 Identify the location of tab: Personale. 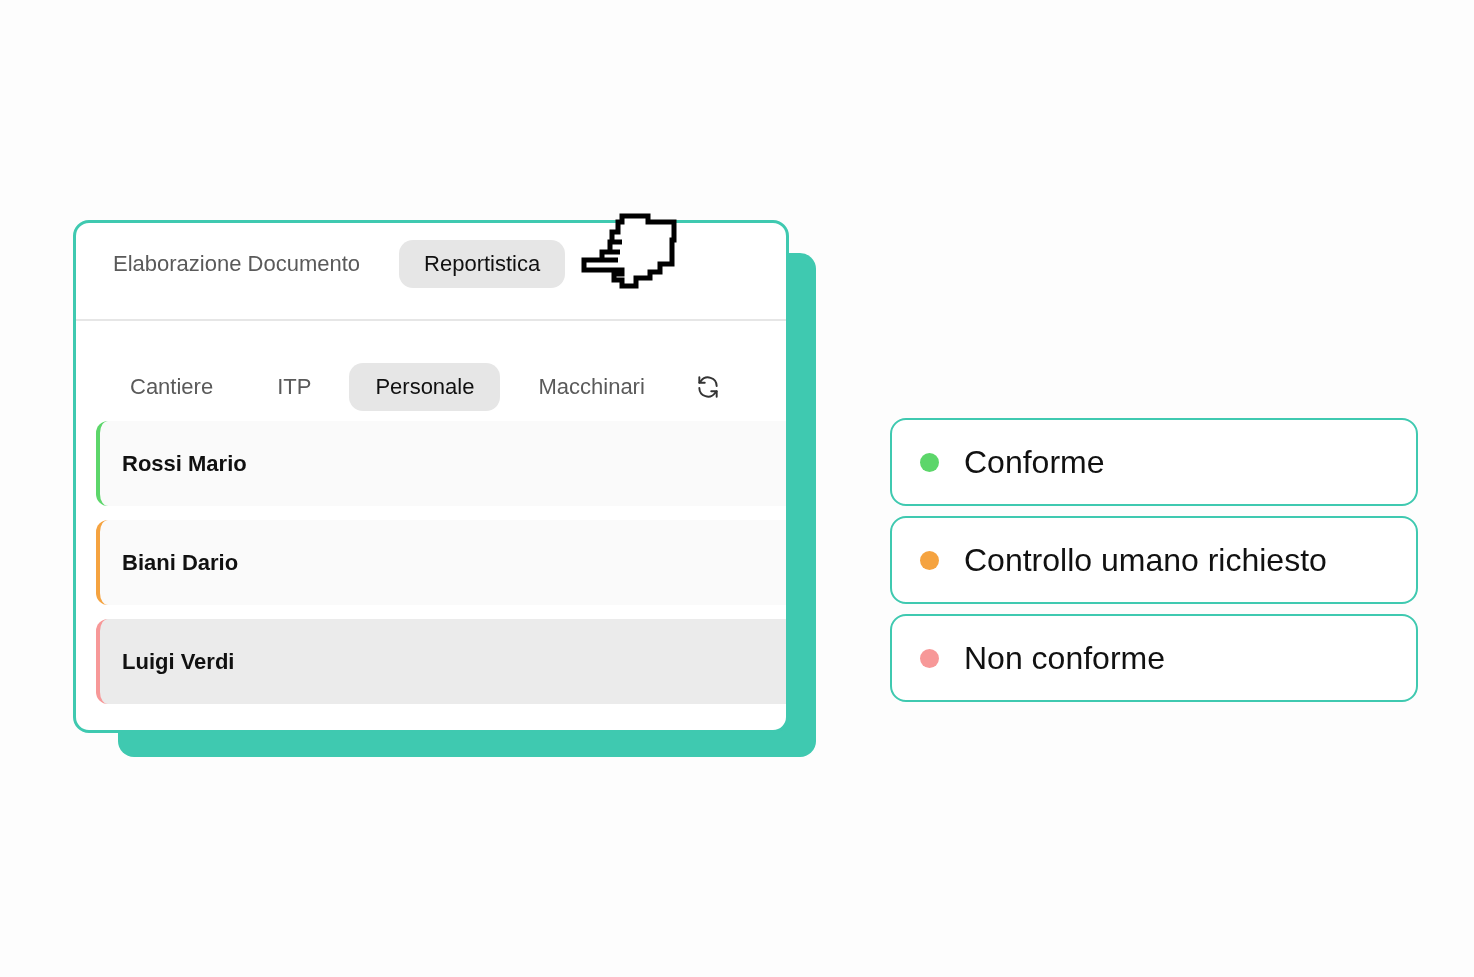
(425, 386).